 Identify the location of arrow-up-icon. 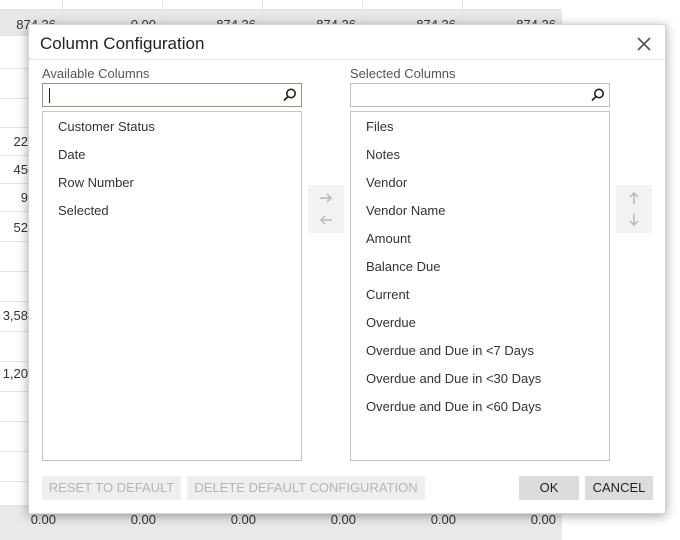
(634, 198).